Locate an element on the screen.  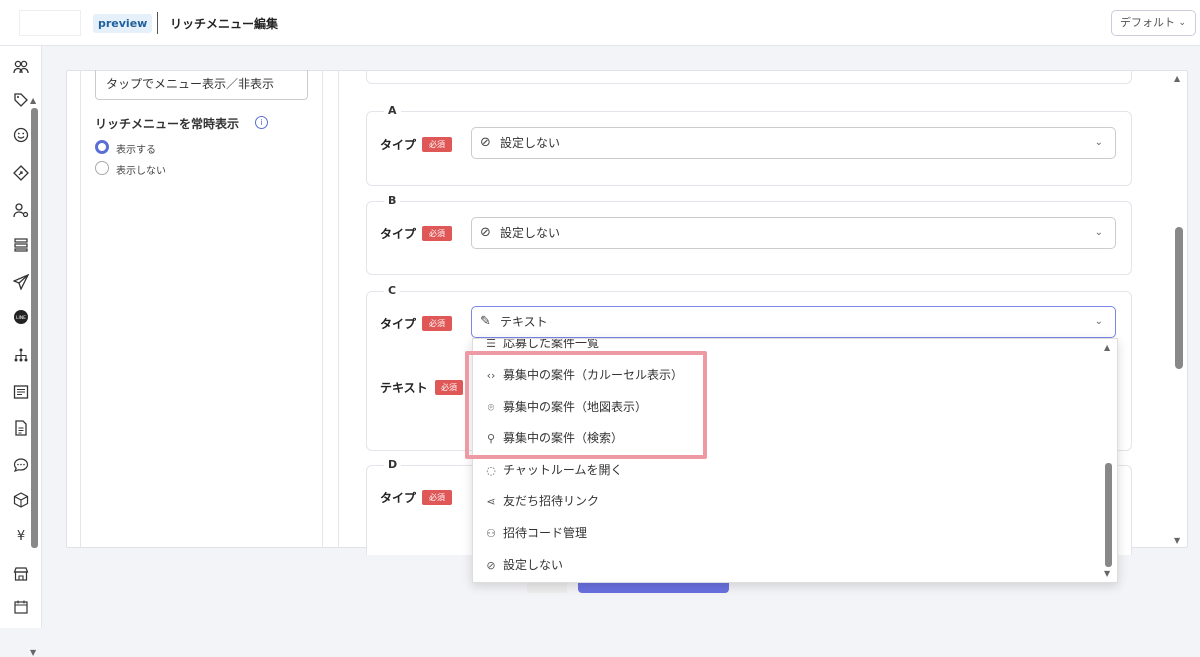
tap-toggle-text-field: タップでメニュー表示／非表示 is located at coordinates (201, 85).